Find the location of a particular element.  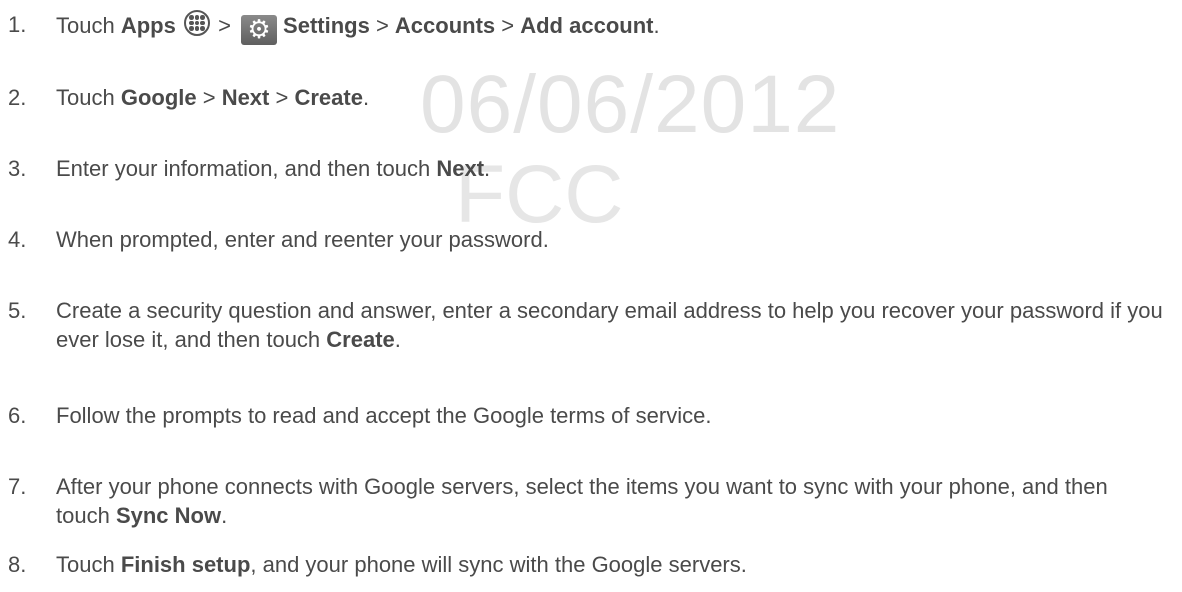

step-number: 1. is located at coordinates (17, 24).